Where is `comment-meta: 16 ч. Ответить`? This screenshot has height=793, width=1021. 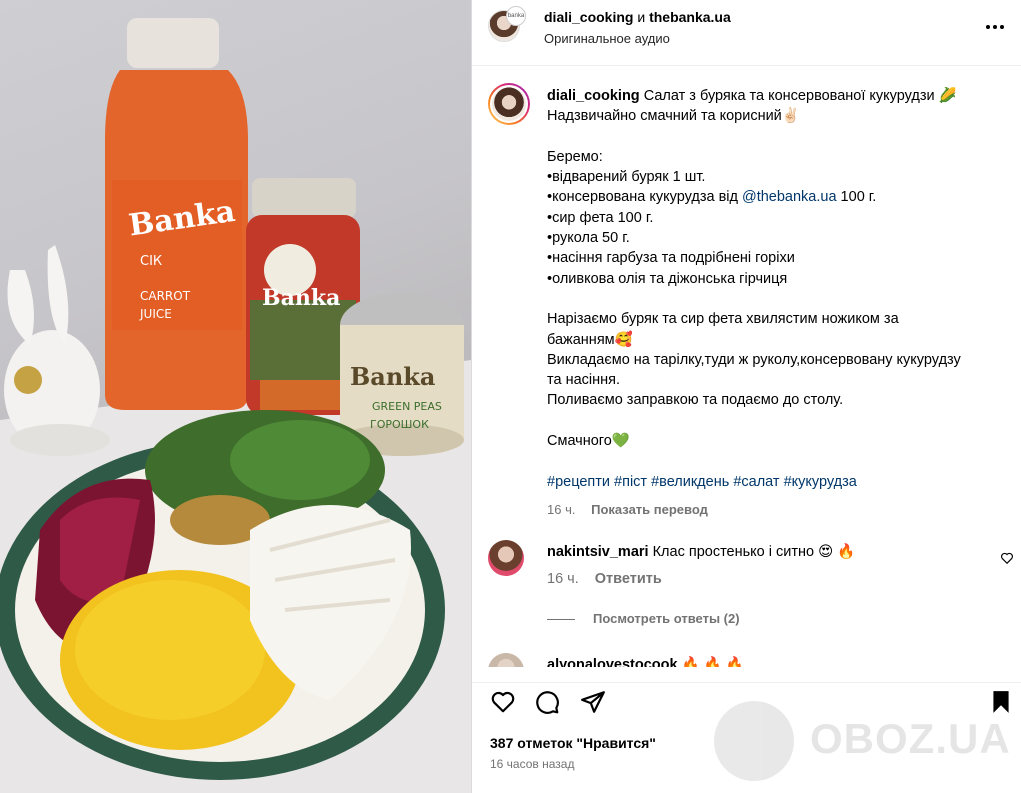 comment-meta: 16 ч. Ответить is located at coordinates (604, 579).